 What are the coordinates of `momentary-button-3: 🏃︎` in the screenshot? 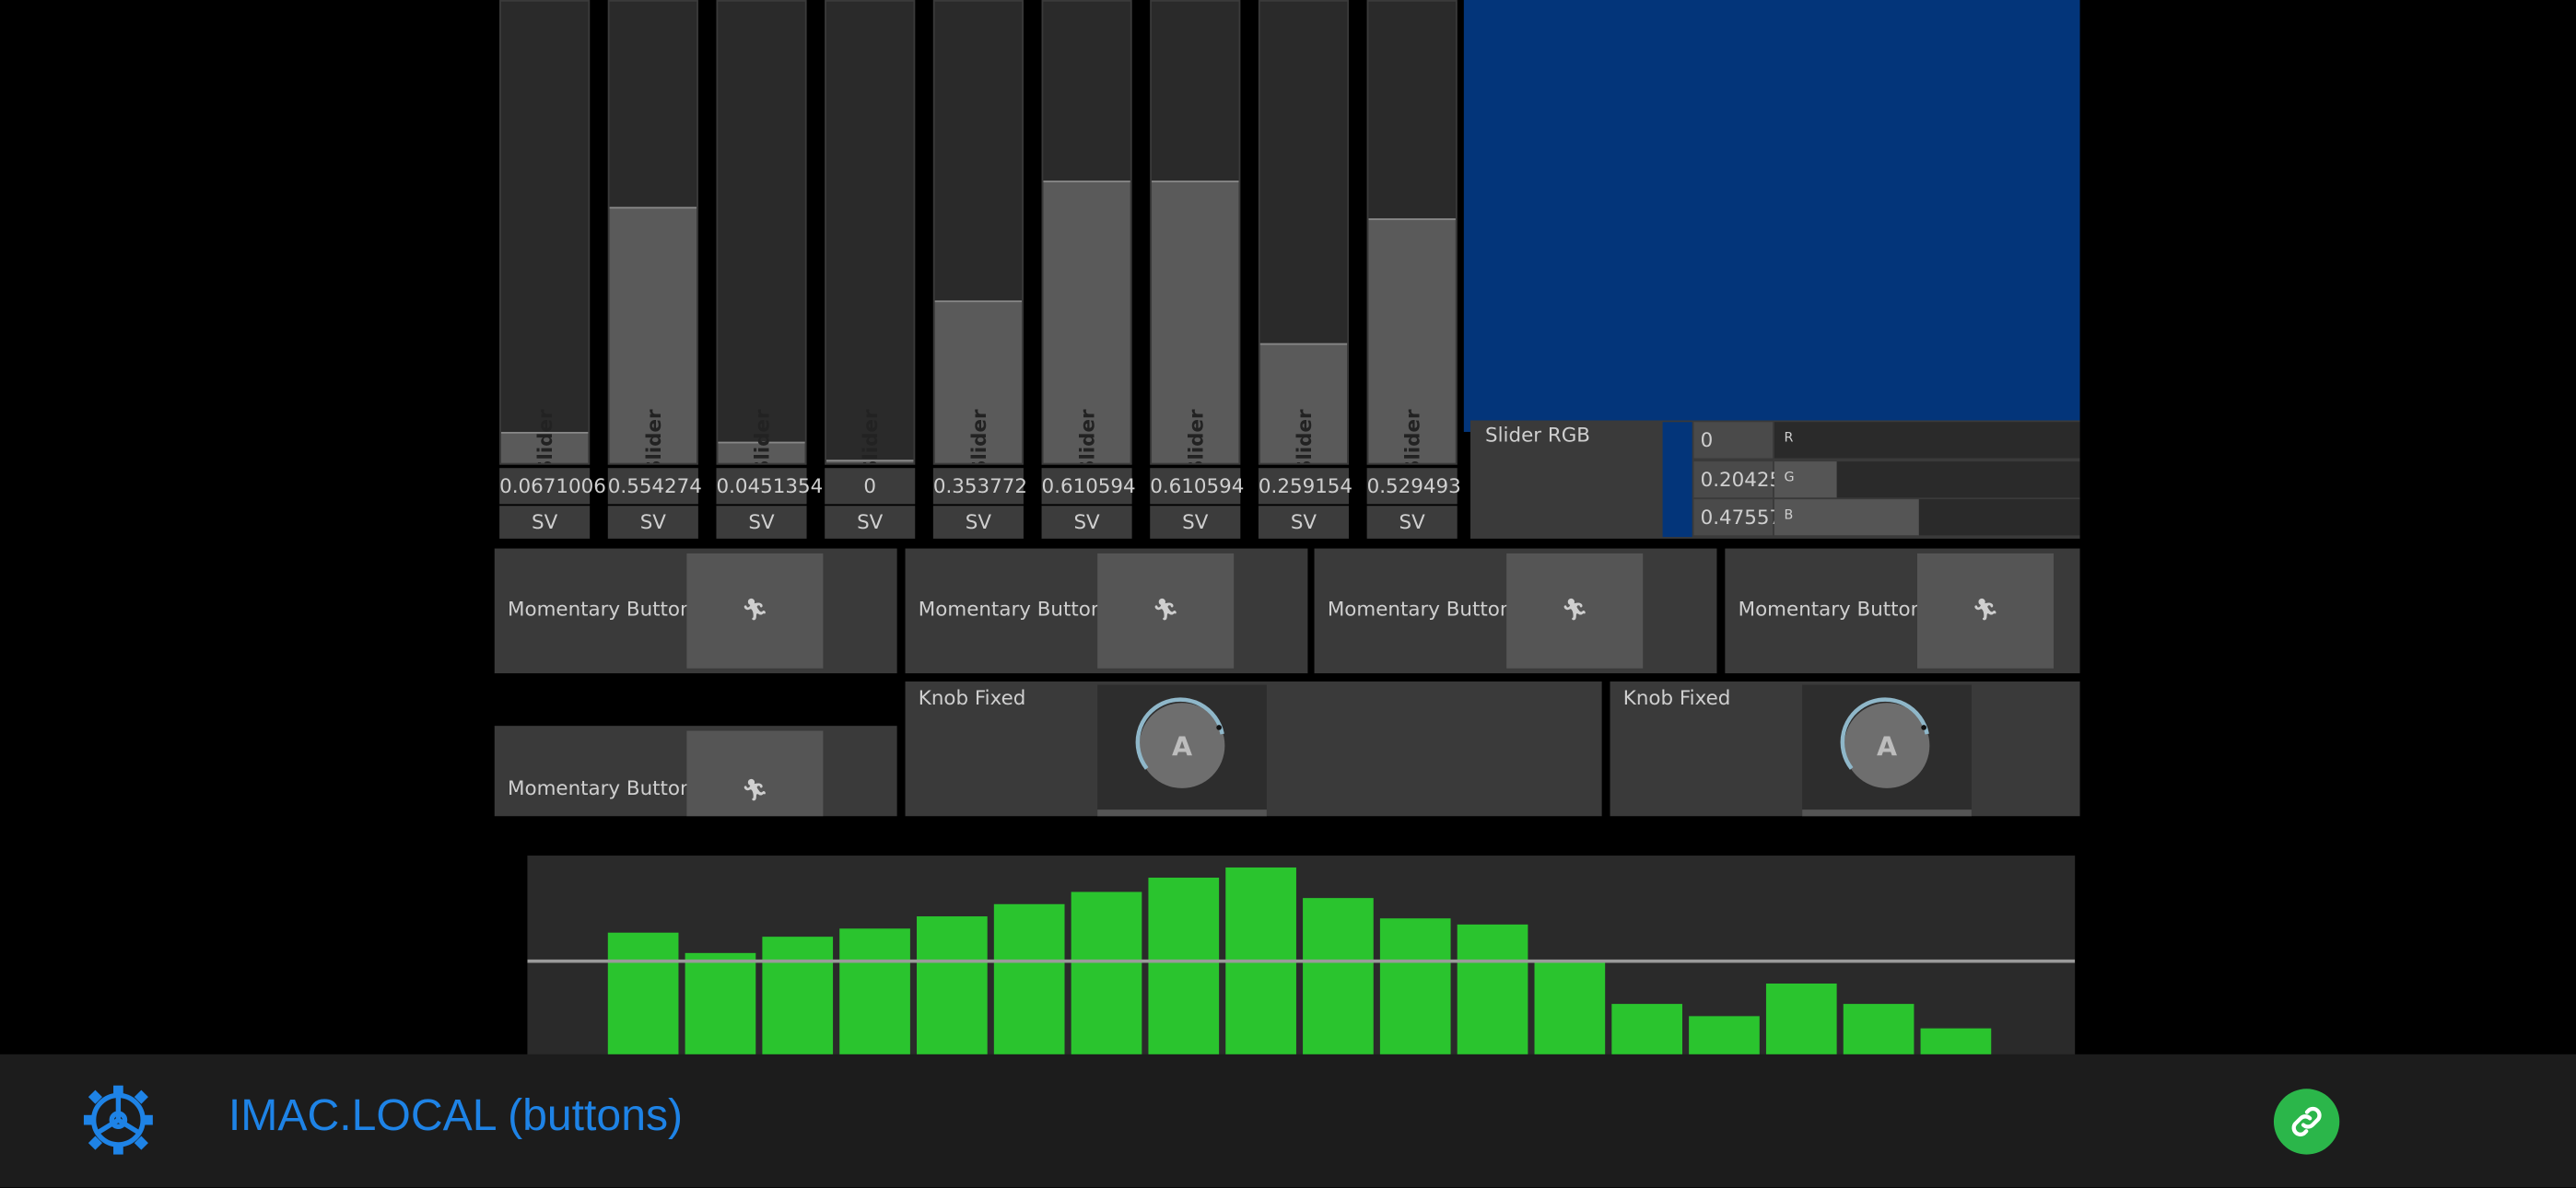 It's located at (1575, 611).